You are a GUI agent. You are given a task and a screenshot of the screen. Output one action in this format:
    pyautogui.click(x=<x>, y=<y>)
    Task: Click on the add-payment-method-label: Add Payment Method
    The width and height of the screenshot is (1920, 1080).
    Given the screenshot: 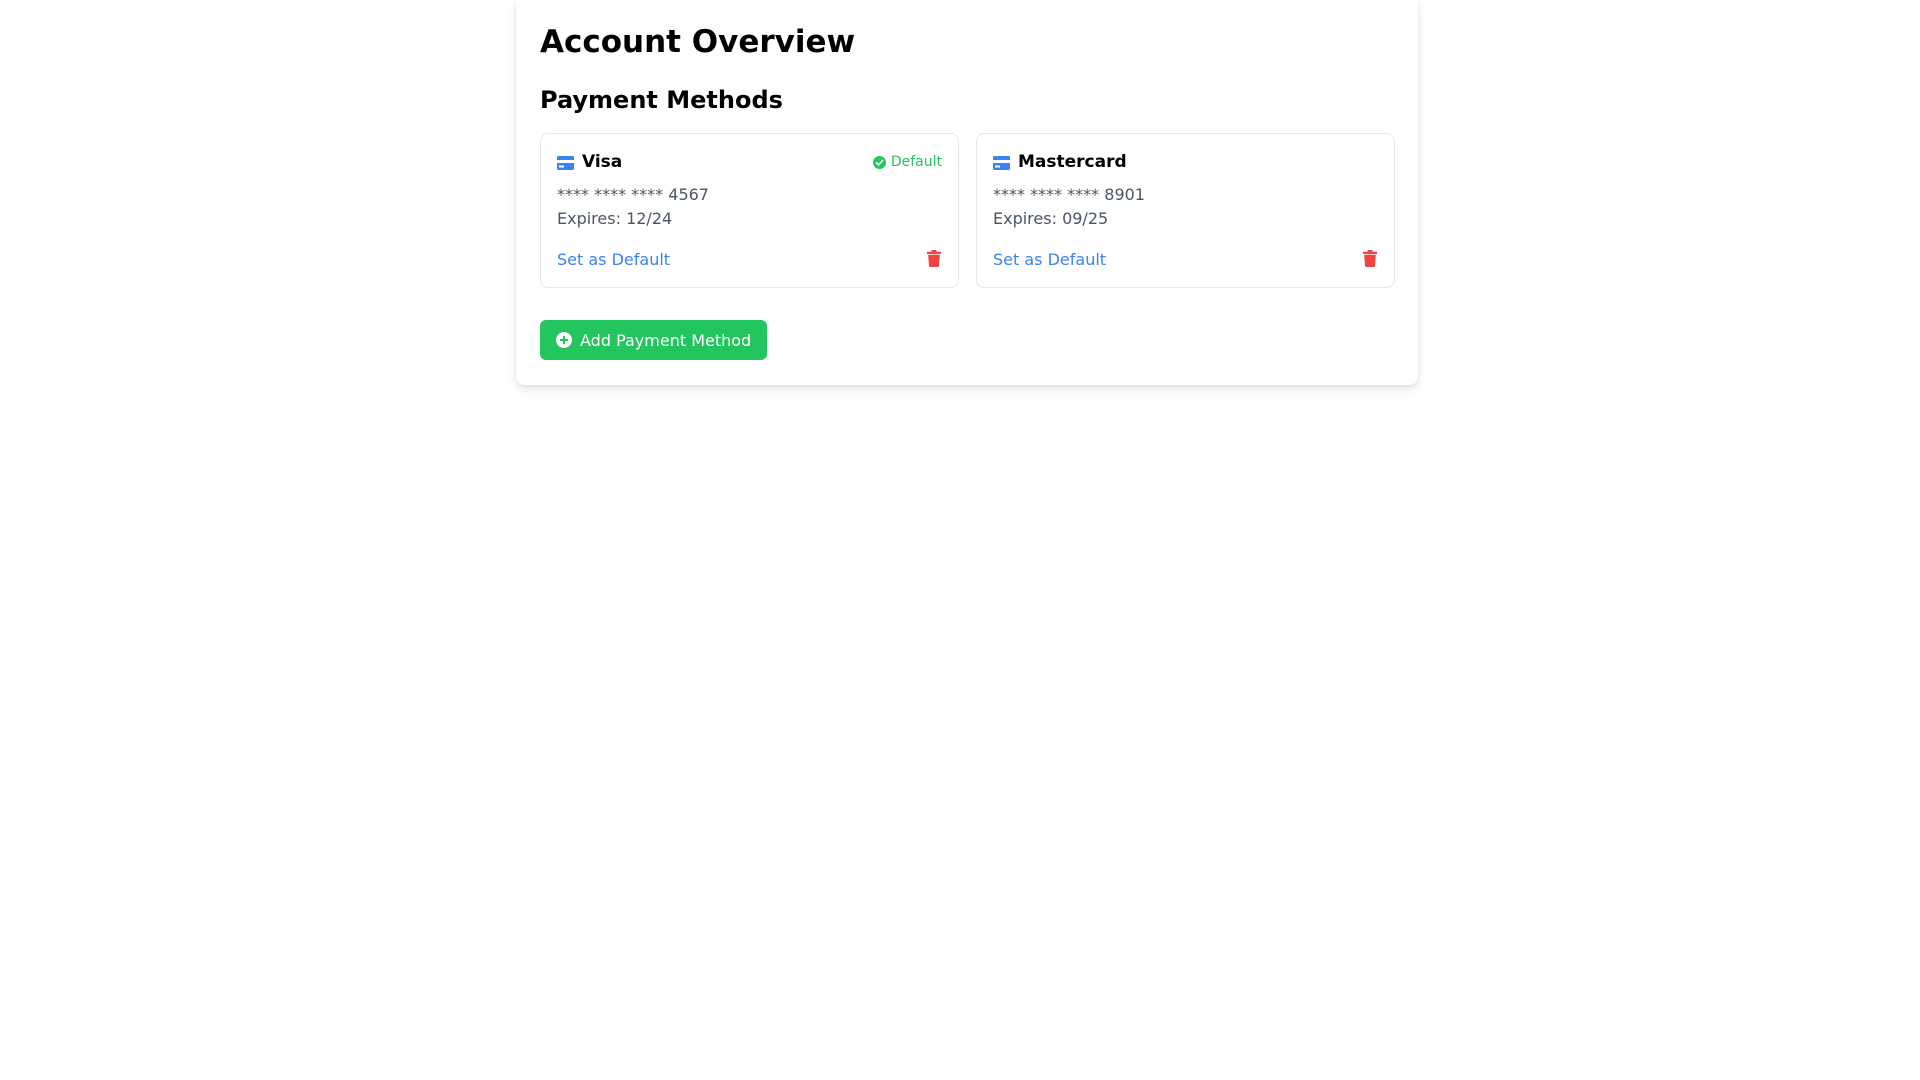 What is the action you would take?
    pyautogui.click(x=666, y=340)
    